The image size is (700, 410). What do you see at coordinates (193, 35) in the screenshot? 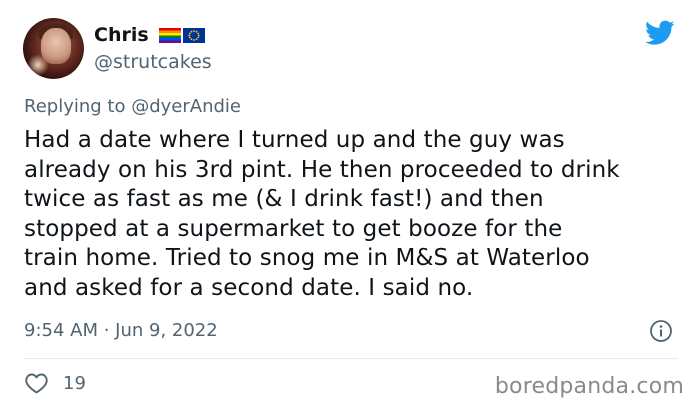
I see `eu-flag-icon` at bounding box center [193, 35].